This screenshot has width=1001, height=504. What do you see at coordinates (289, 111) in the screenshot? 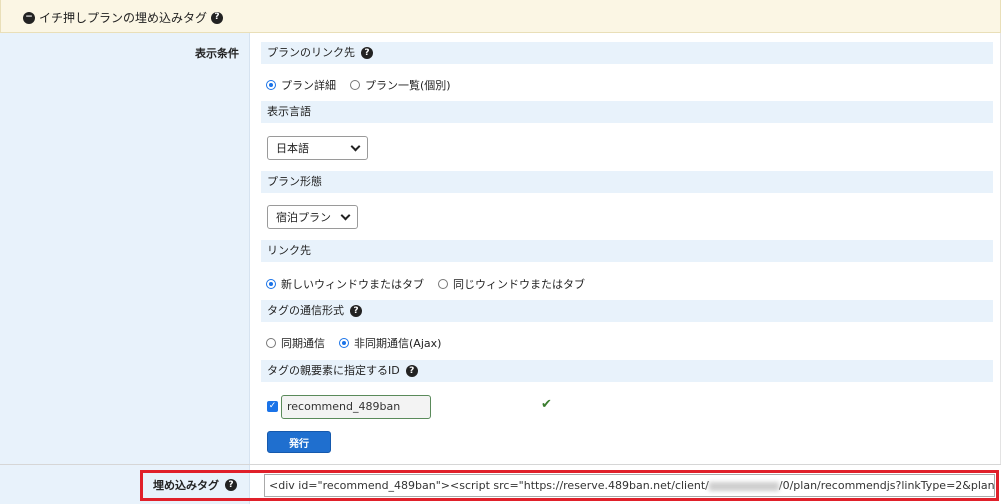
I see `language-title: 表示言語` at bounding box center [289, 111].